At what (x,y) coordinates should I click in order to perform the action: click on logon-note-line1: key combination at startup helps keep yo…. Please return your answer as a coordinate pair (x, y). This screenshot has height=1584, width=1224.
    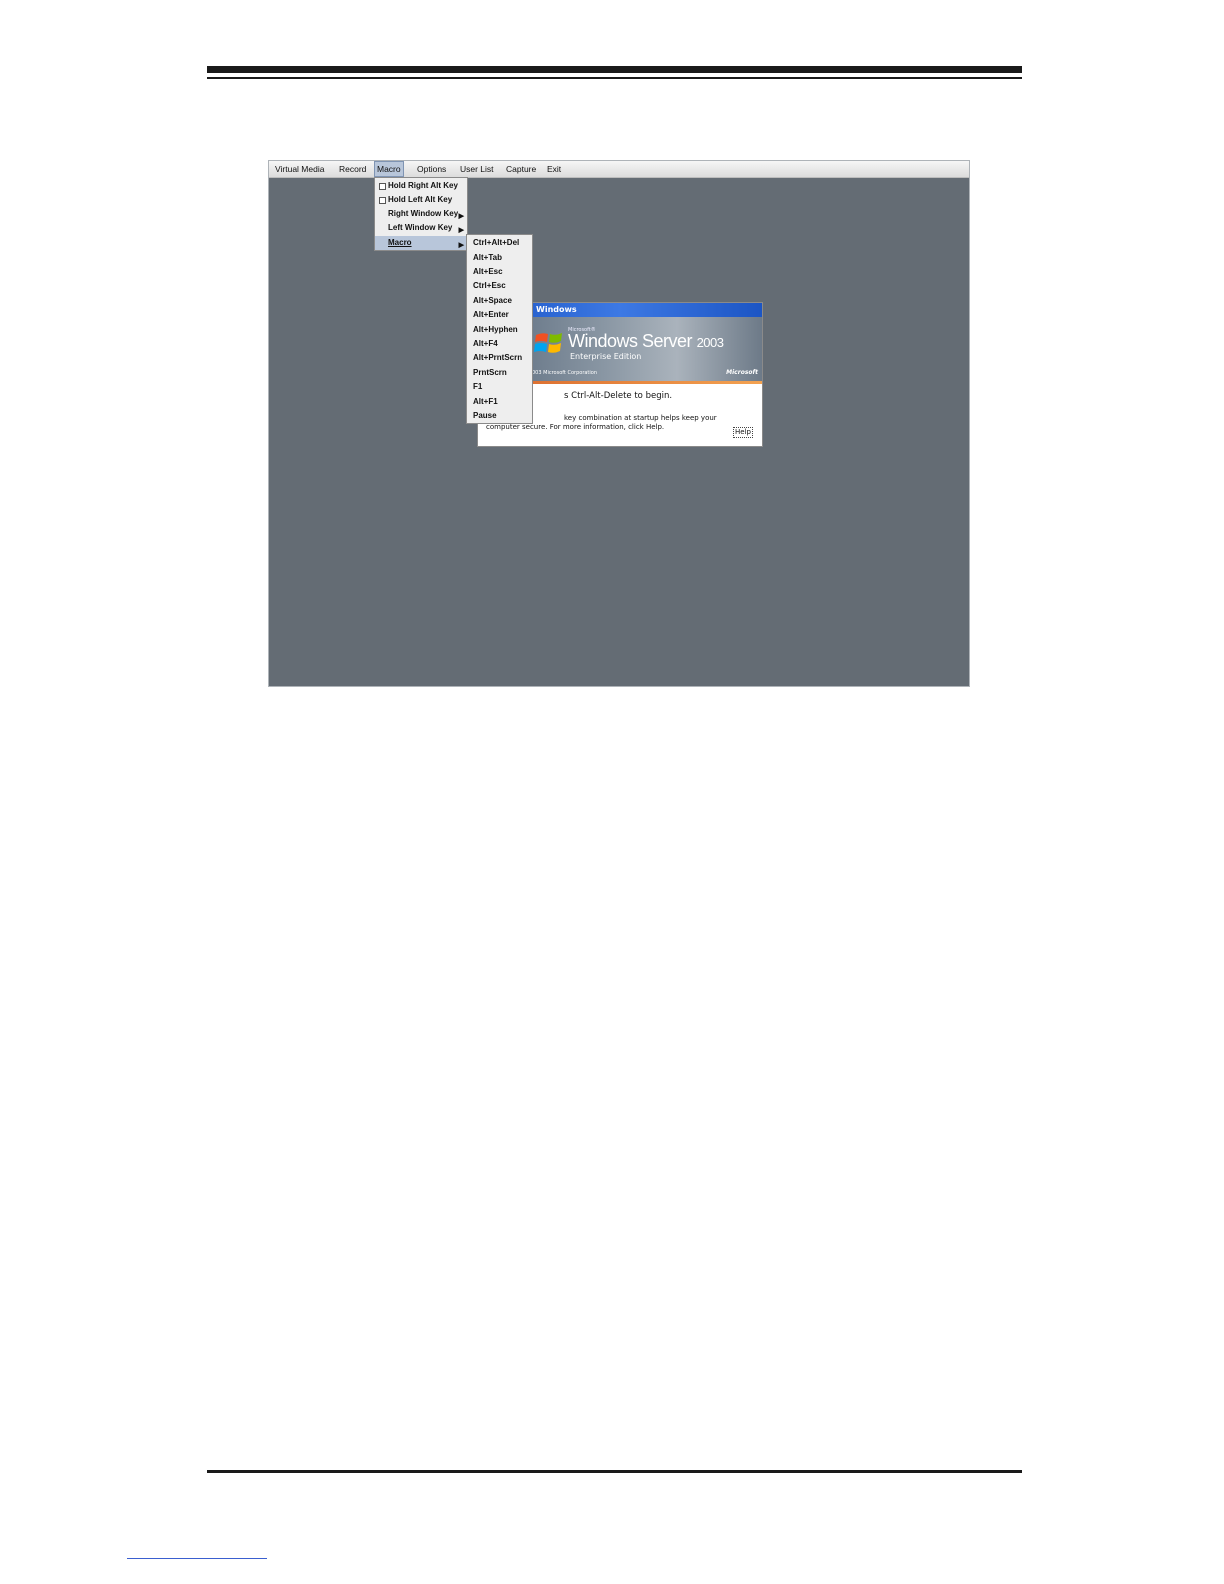
    Looking at the image, I should click on (640, 418).